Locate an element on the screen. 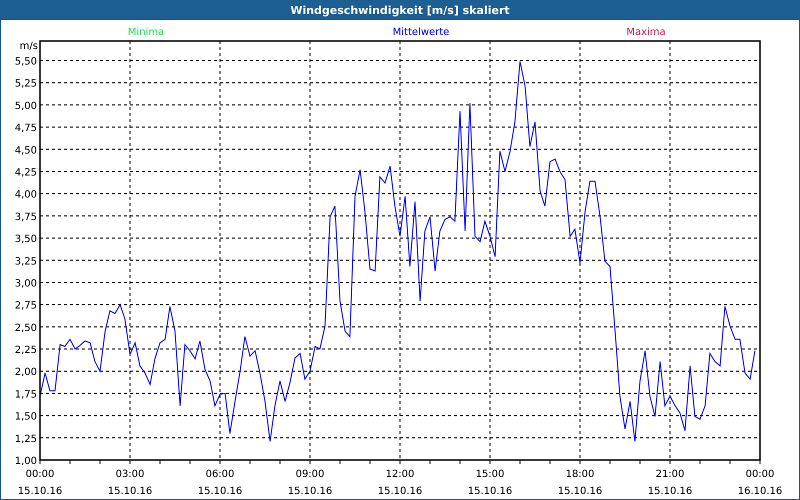 The image size is (800, 500). x-tick-label: 03:00 is located at coordinates (130, 474).